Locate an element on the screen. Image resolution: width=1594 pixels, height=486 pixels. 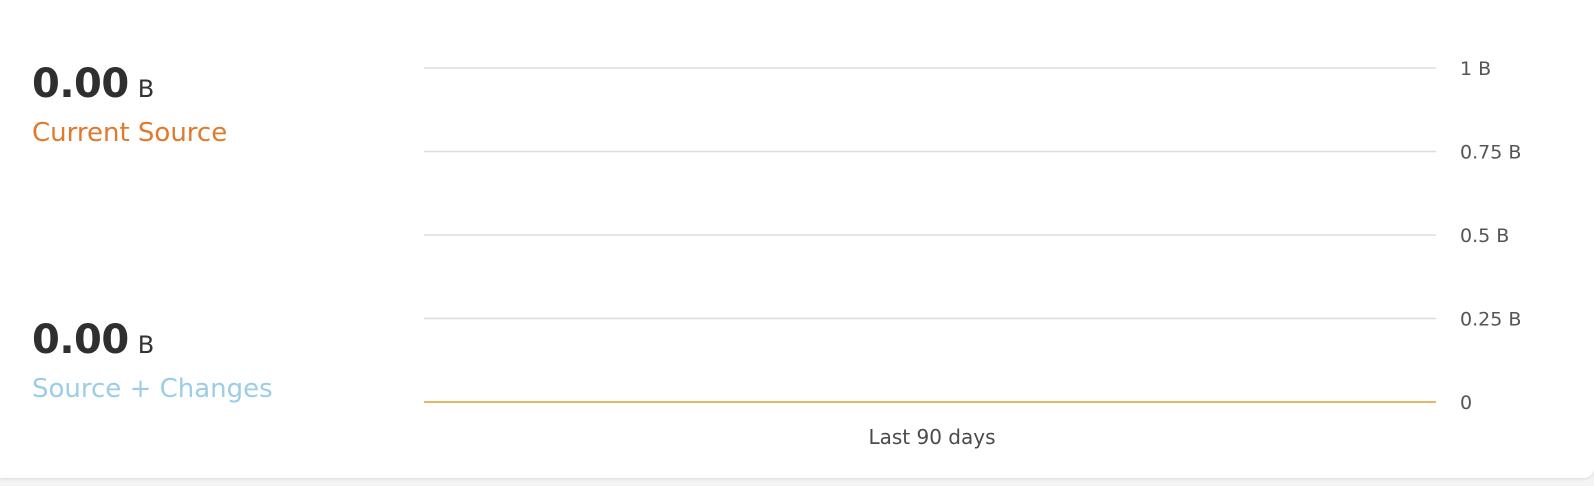
y-tick-label: 0.75 B is located at coordinates (1490, 153).